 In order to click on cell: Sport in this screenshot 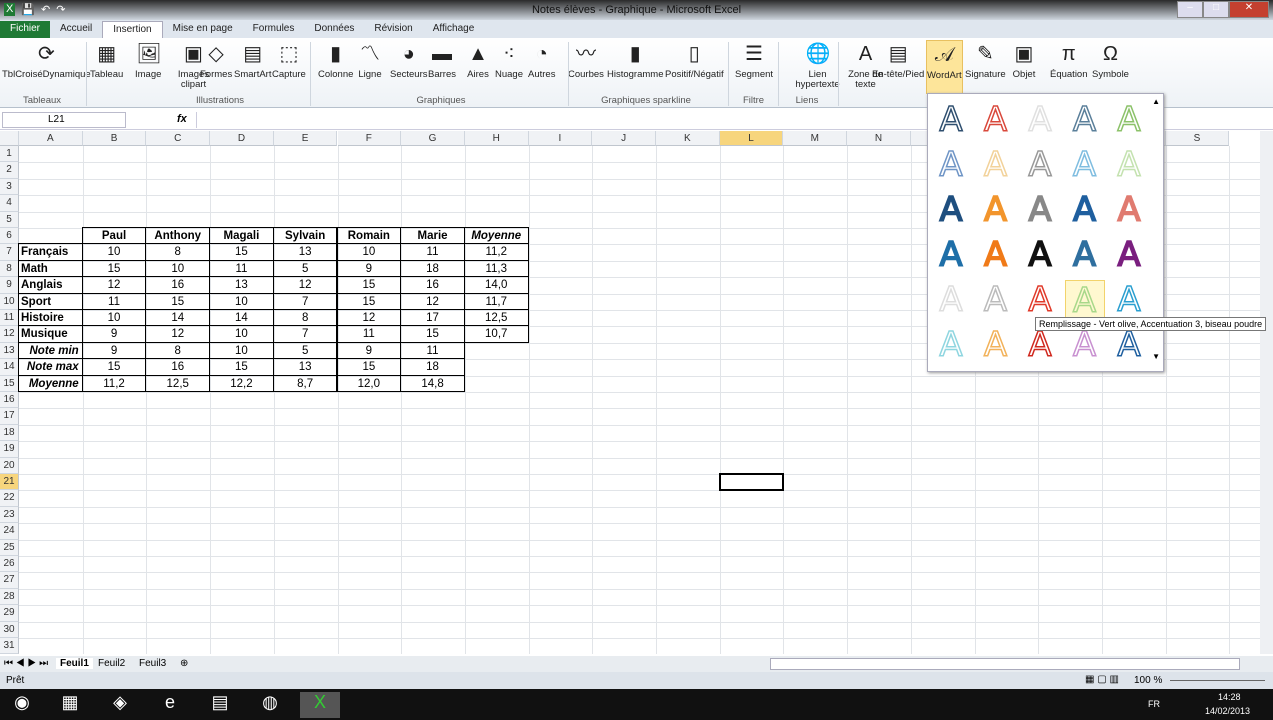, I will do `click(50, 301)`.